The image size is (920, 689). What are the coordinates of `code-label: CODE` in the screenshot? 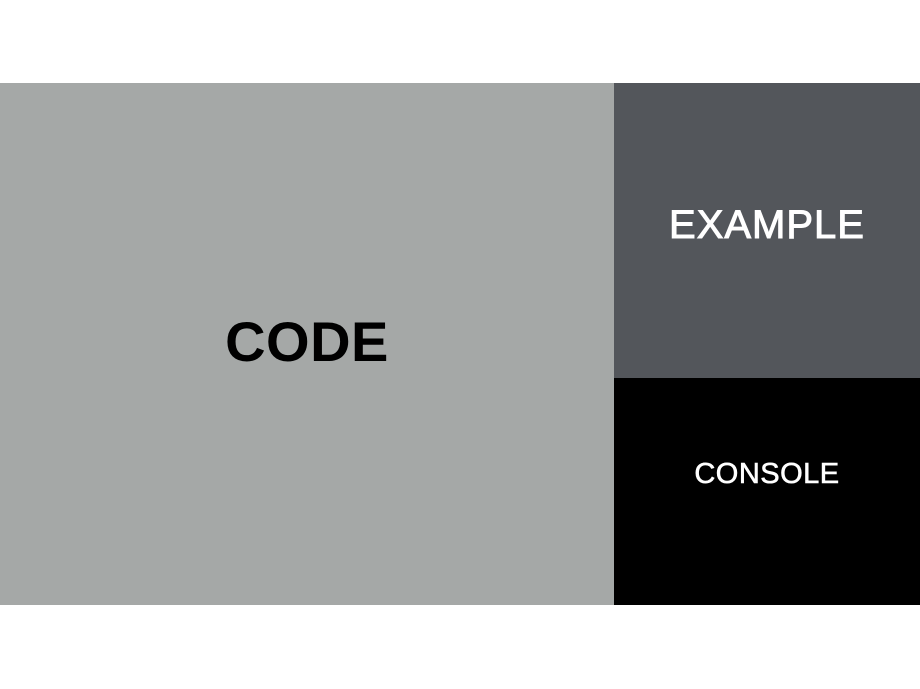 It's located at (307, 341).